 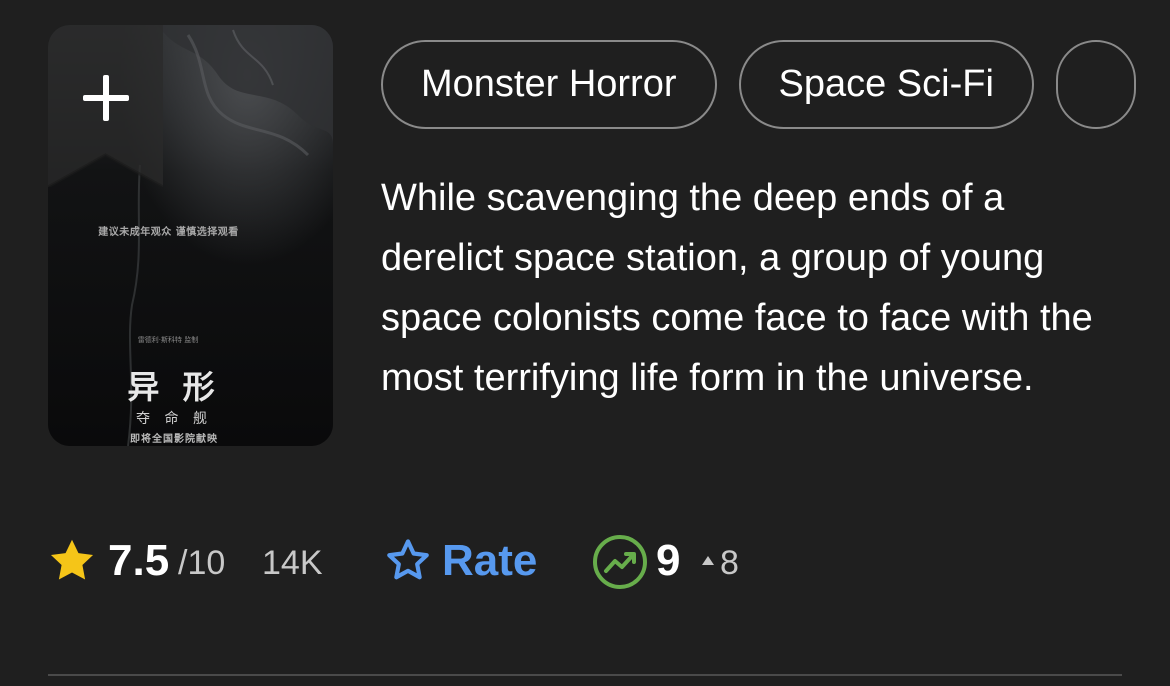 What do you see at coordinates (886, 84) in the screenshot?
I see `genre-chip-space-sci-fi: Space Sci-Fi` at bounding box center [886, 84].